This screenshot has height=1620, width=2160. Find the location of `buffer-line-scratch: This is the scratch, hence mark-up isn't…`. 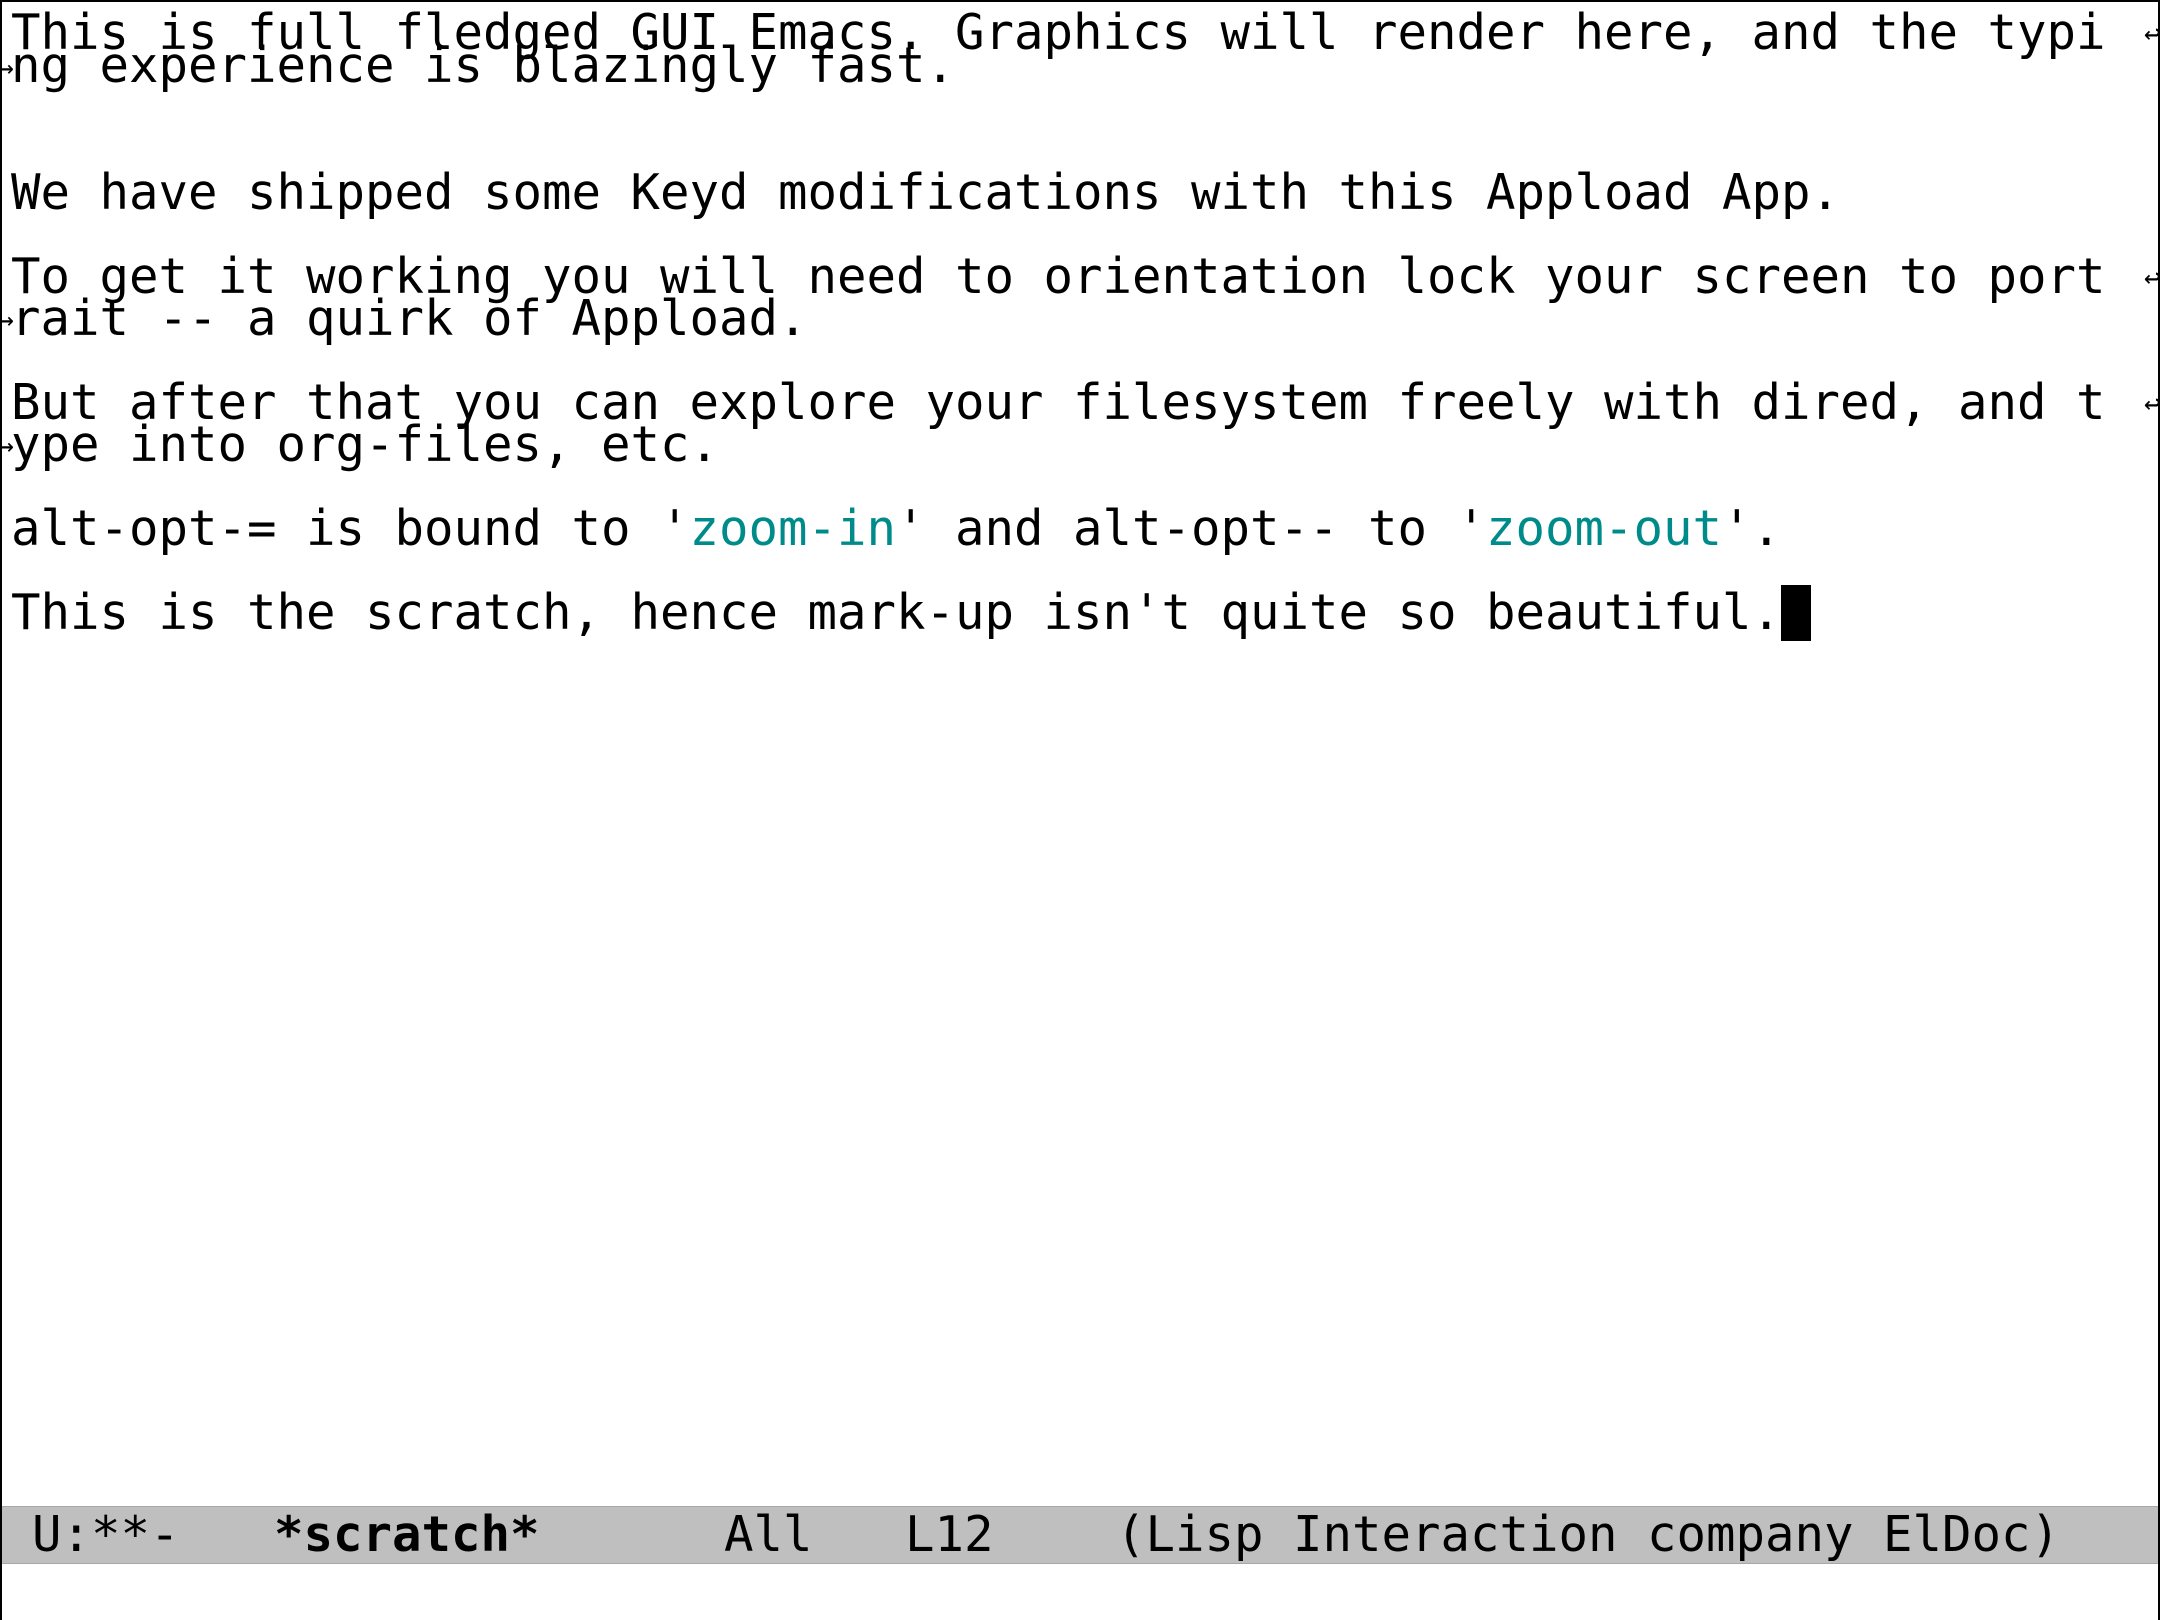

buffer-line-scratch: This is the scratch, hence mark-up isn't… is located at coordinates (911, 613).